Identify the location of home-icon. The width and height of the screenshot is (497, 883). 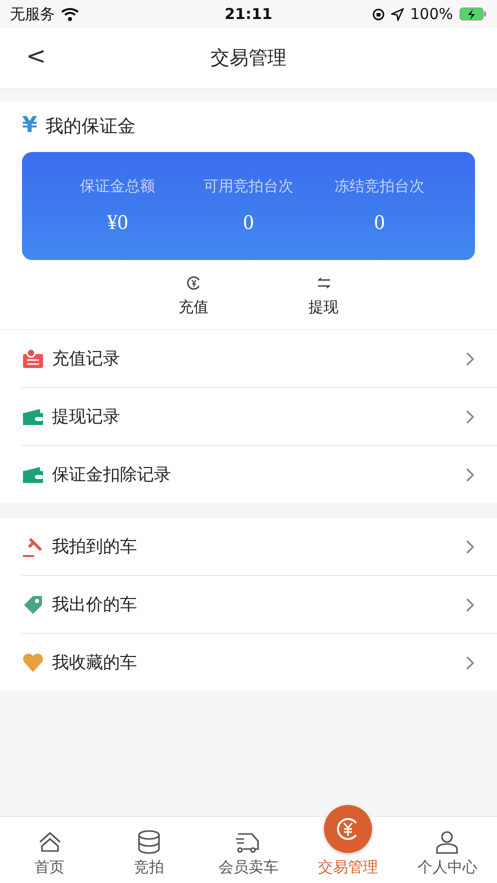
(49, 842).